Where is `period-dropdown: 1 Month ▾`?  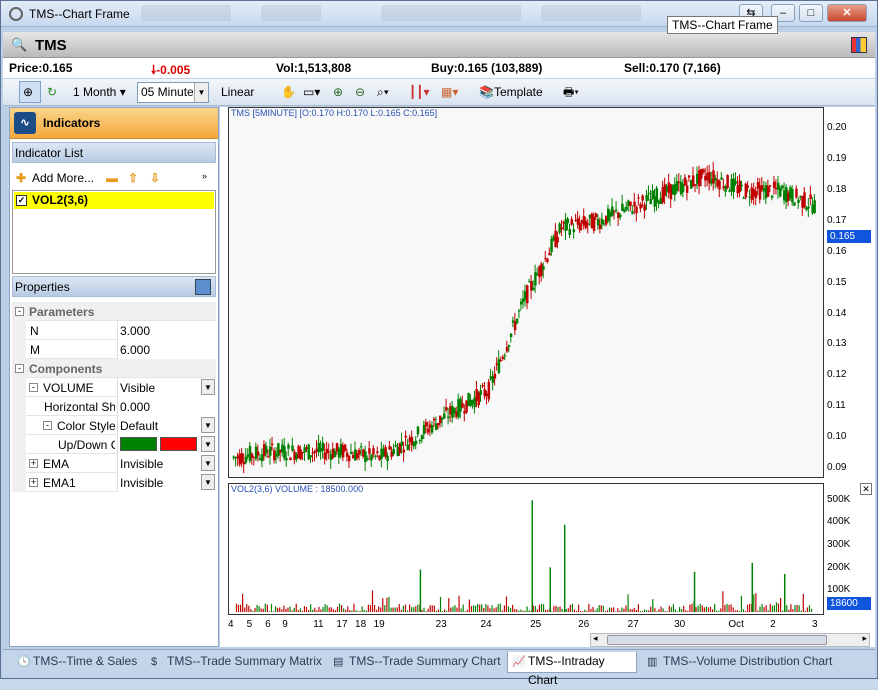
period-dropdown: 1 Month ▾ is located at coordinates (101, 92).